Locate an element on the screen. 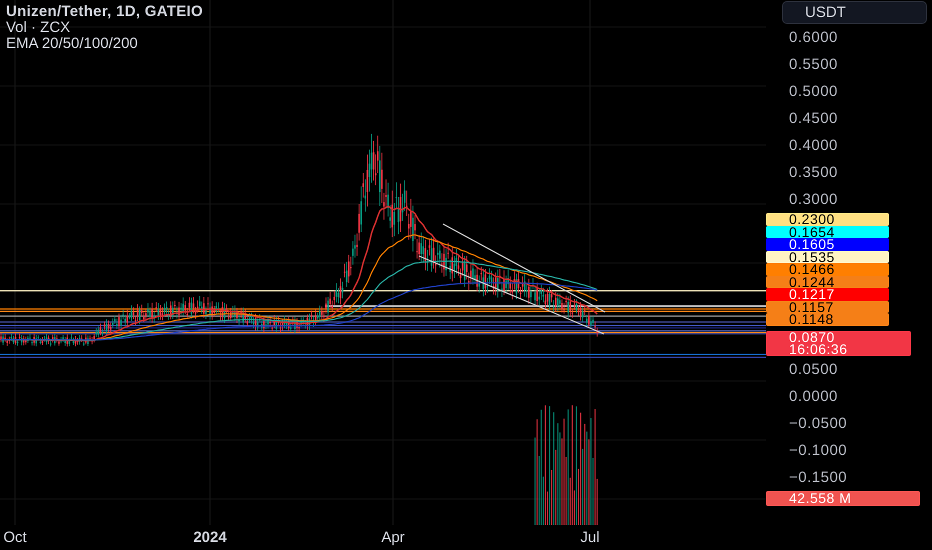  countdown-timer: 16:06:36 is located at coordinates (818, 349).